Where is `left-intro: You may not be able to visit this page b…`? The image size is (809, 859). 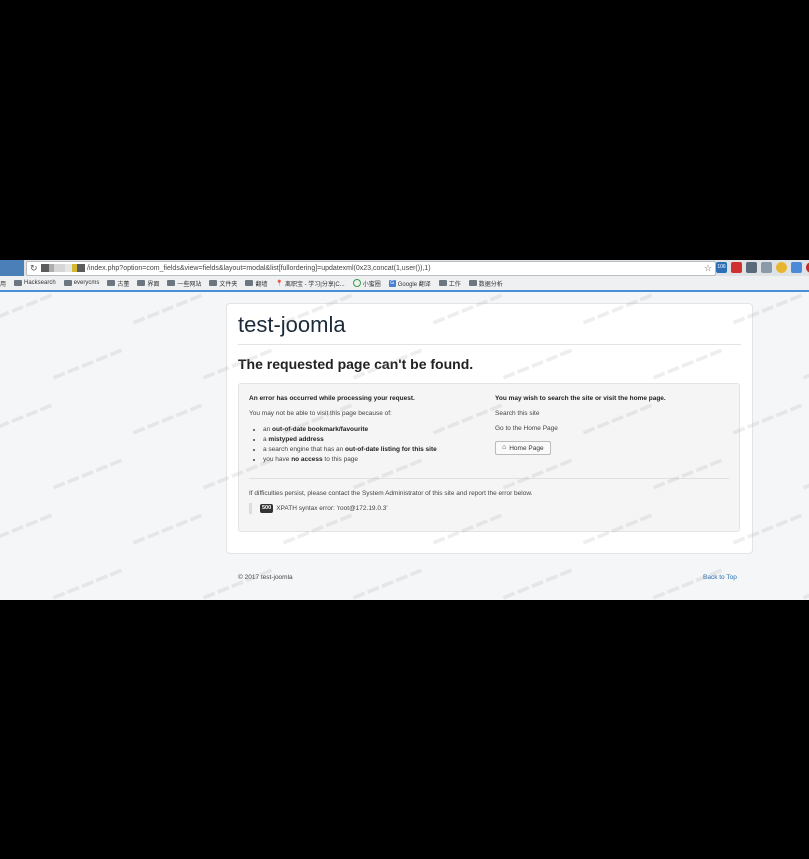 left-intro: You may not be able to visit this page b… is located at coordinates (320, 413).